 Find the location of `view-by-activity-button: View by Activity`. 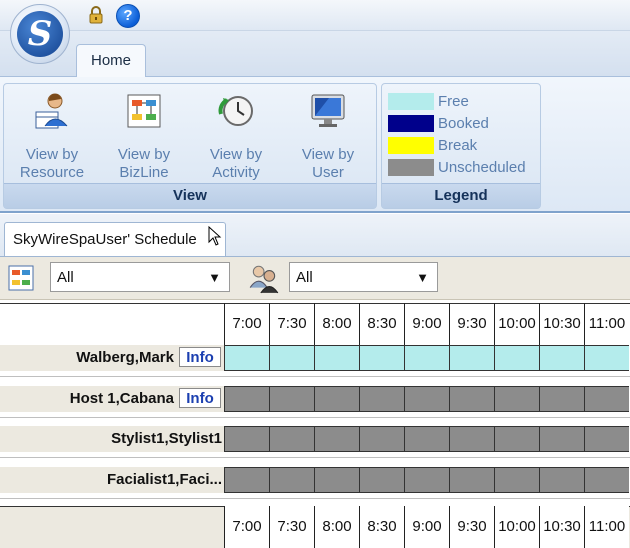

view-by-activity-button: View by Activity is located at coordinates (236, 136).